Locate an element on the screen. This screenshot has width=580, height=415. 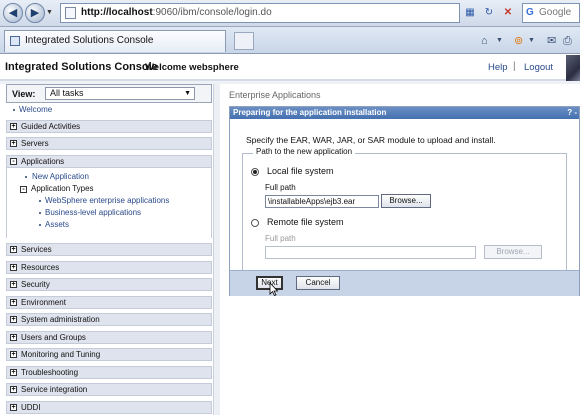
nav-section-users-and-groups: + Users and Groups is located at coordinates (109, 337).